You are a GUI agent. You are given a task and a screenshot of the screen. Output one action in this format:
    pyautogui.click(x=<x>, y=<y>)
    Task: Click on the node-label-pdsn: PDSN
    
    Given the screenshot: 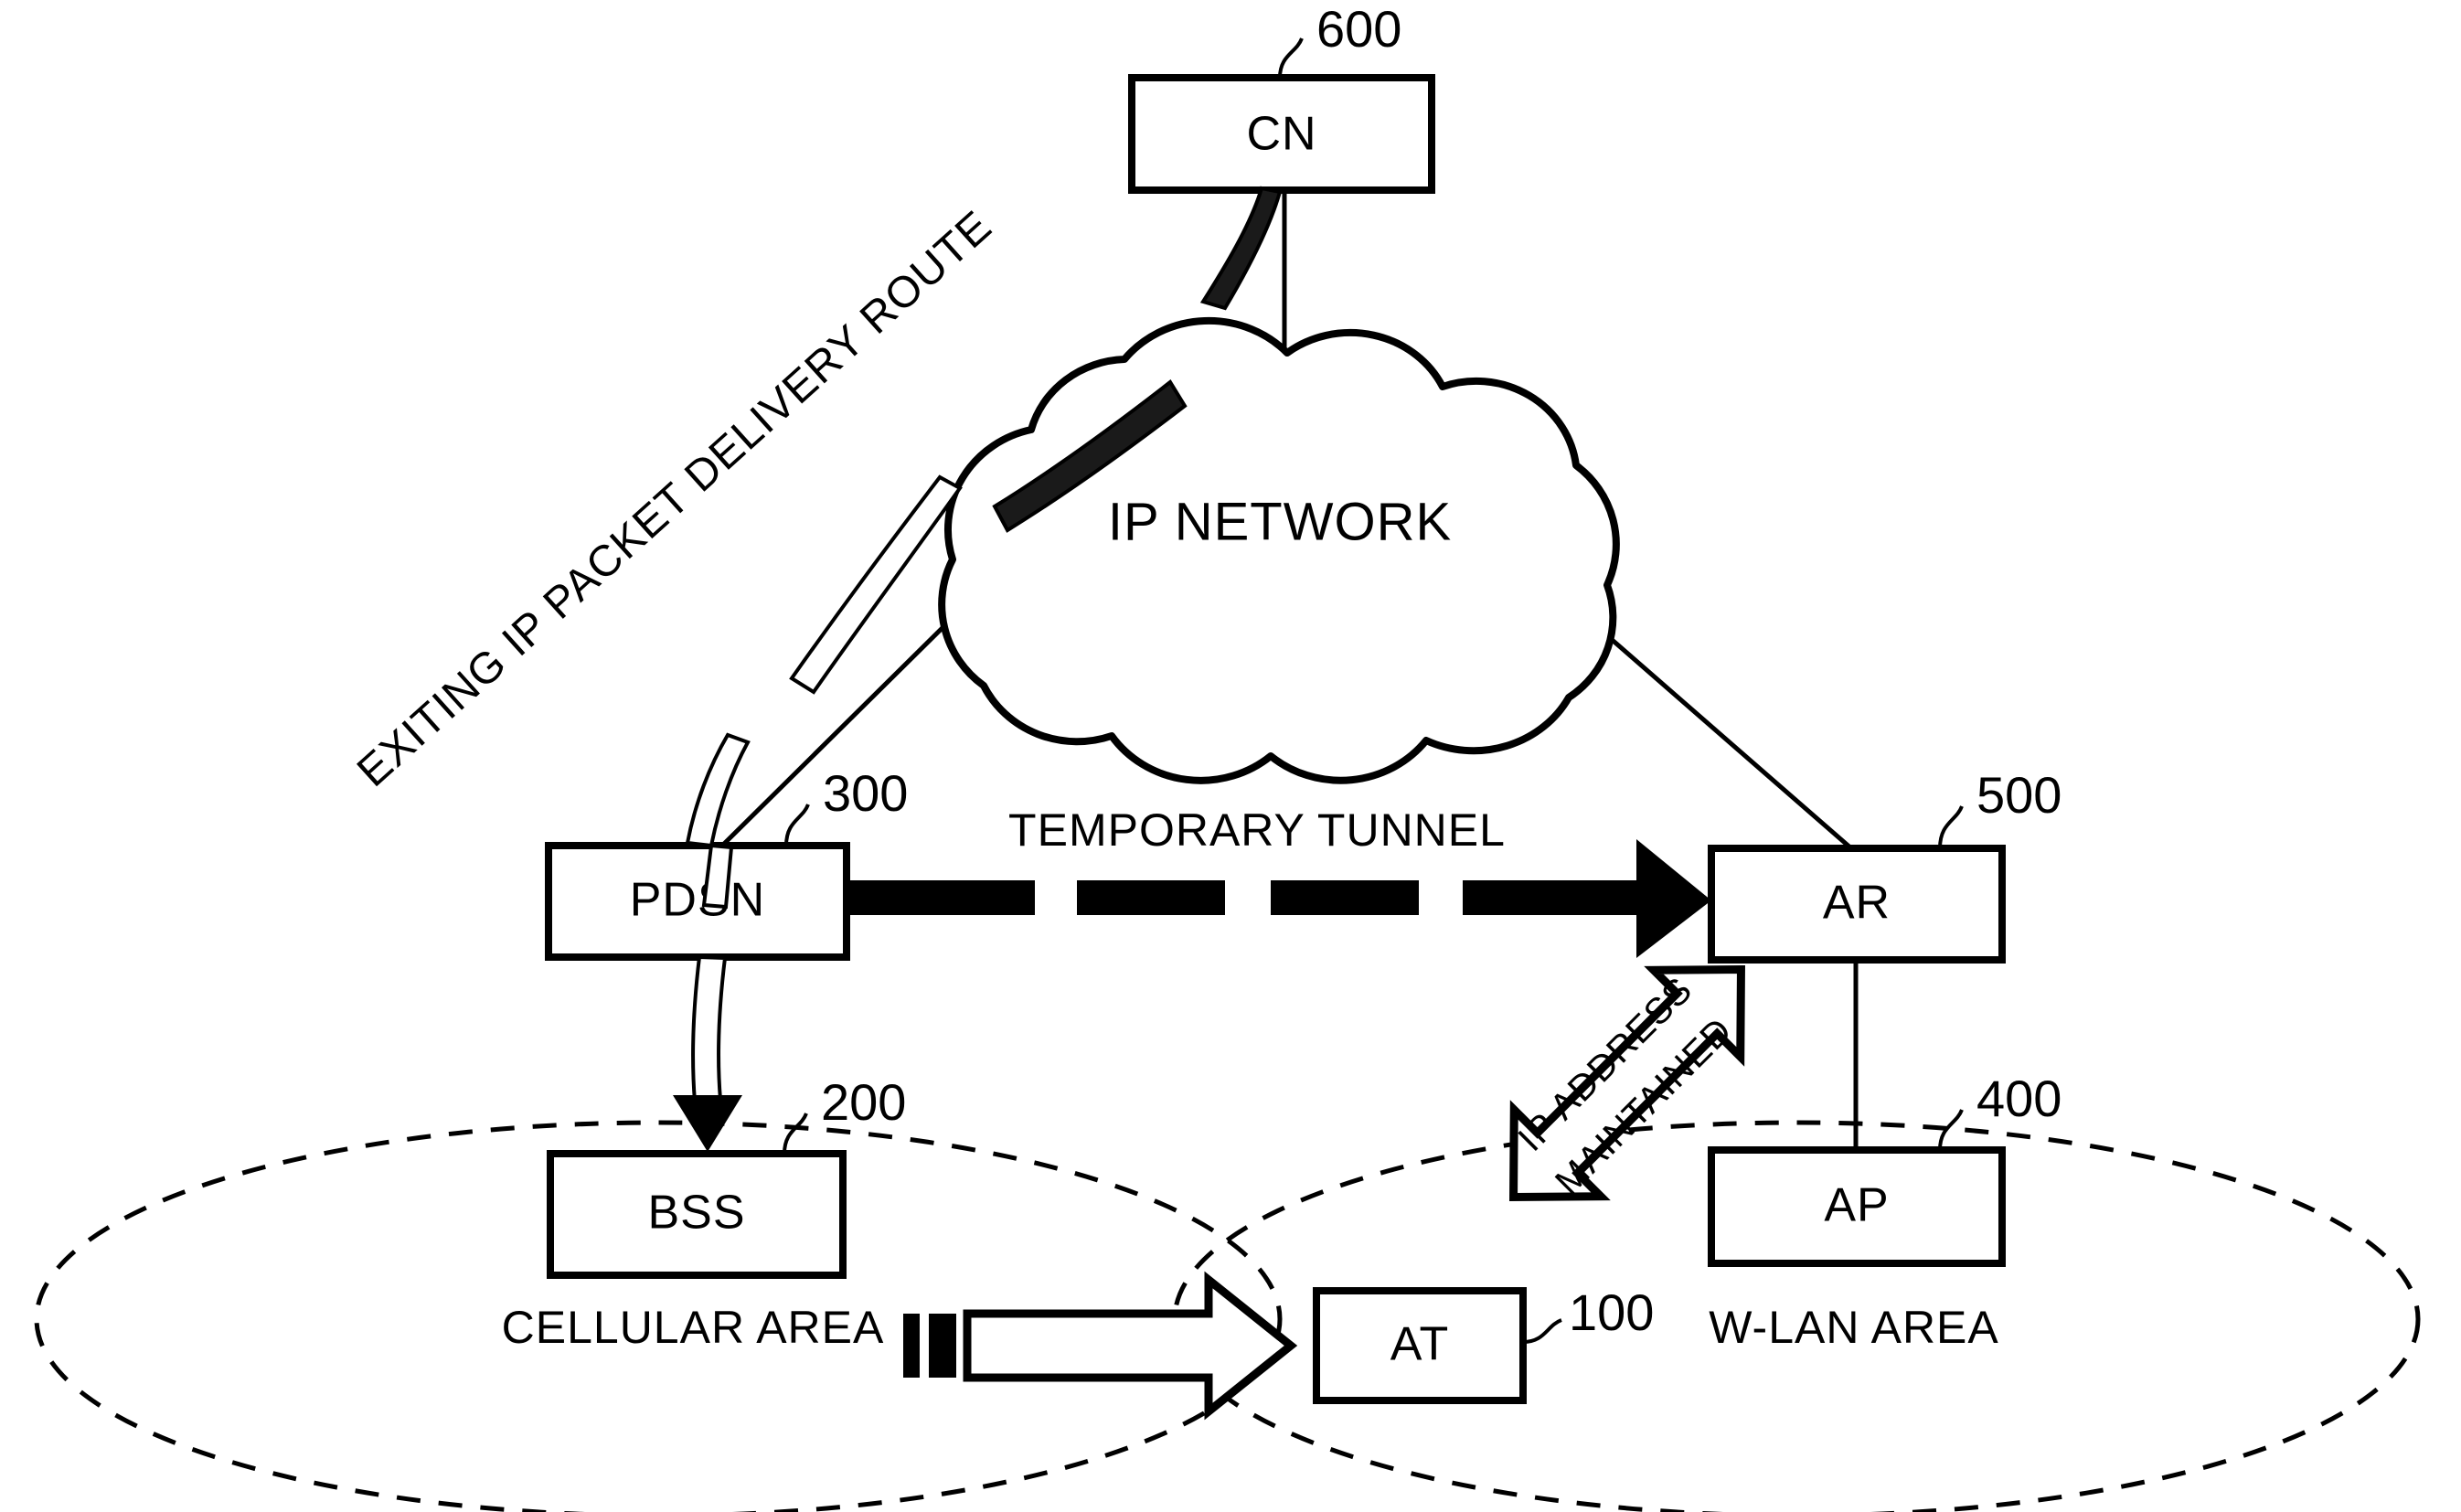 What is the action you would take?
    pyautogui.click(x=697, y=900)
    